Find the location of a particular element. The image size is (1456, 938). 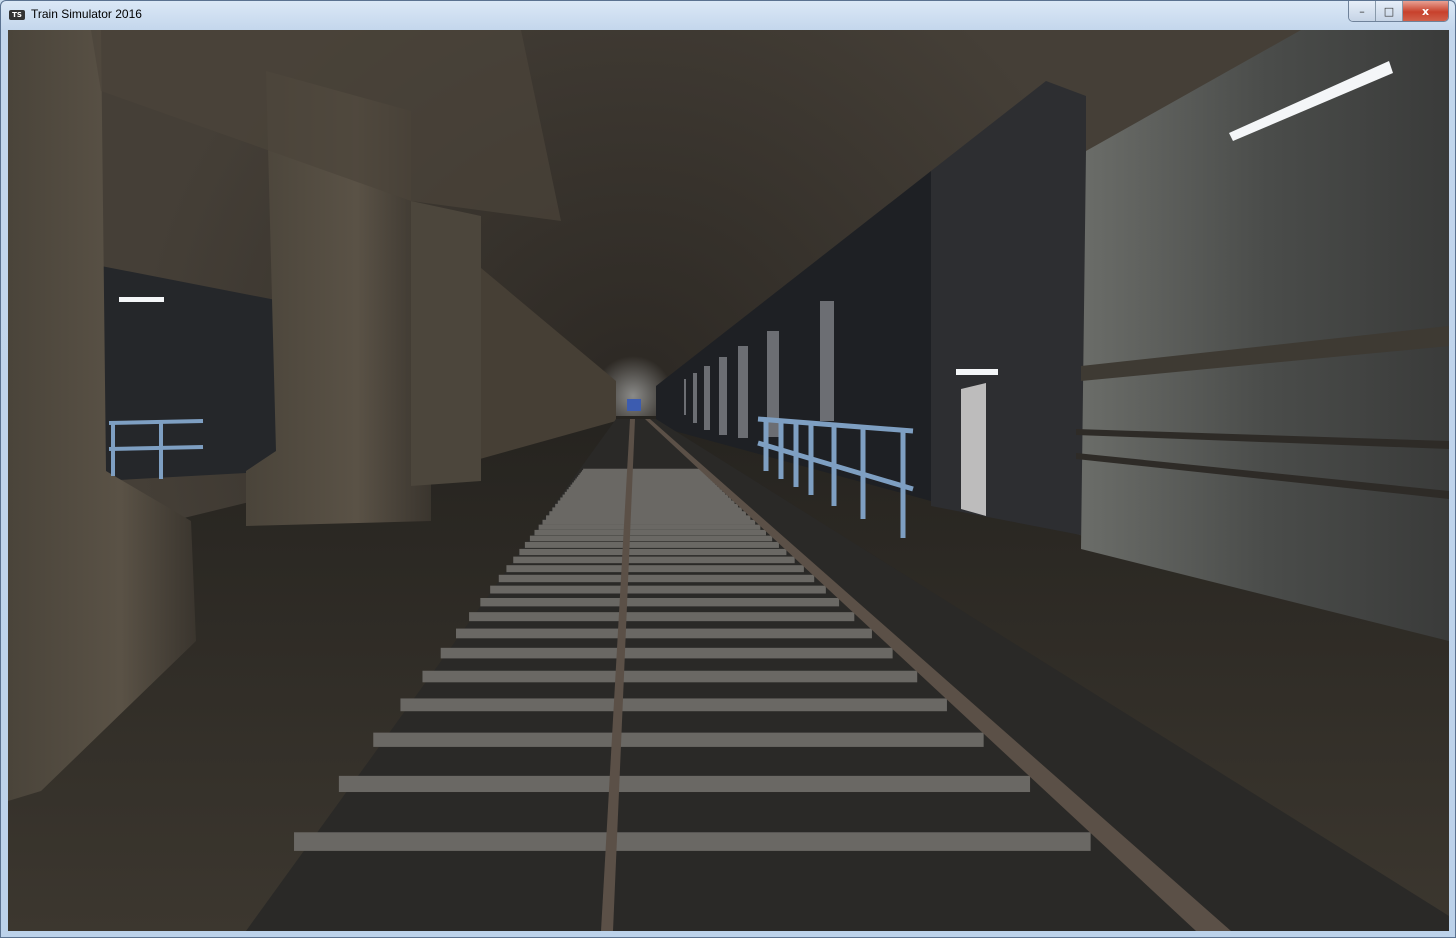

title-bar: TS Train Simulator 2016 – □ x is located at coordinates (728, 15).